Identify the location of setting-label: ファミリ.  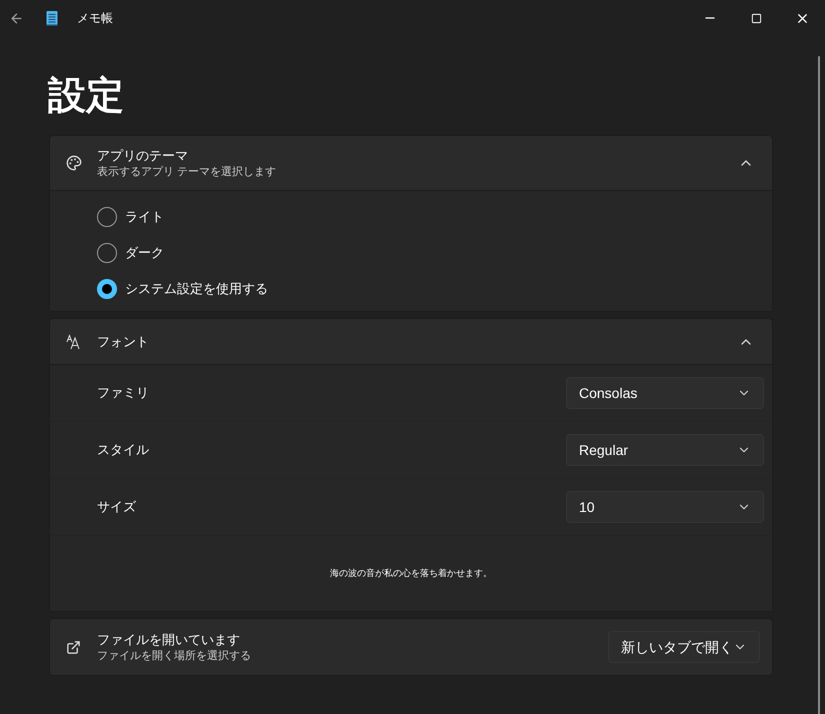
(123, 393).